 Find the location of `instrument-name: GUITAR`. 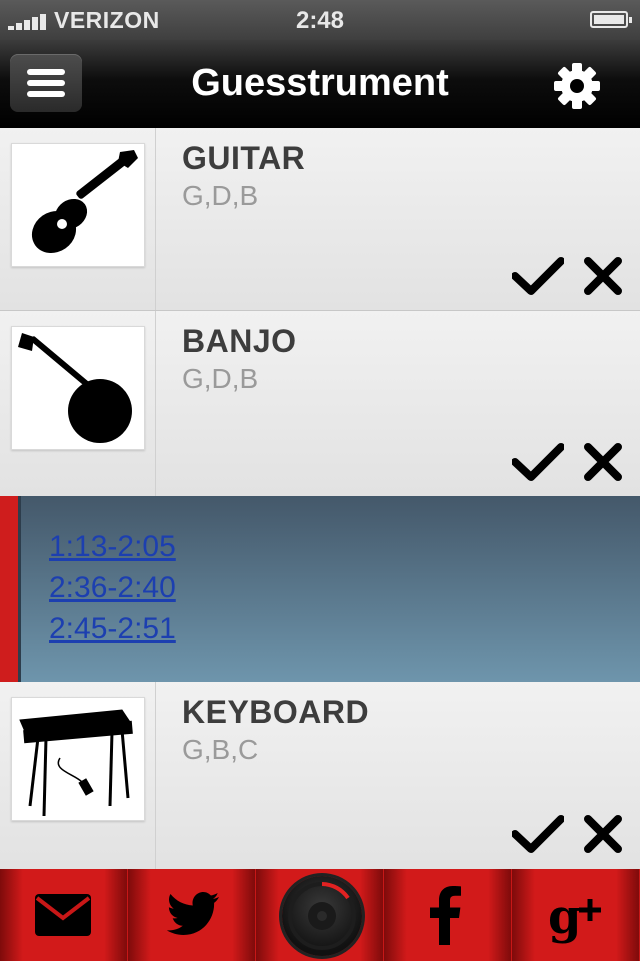

instrument-name: GUITAR is located at coordinates (244, 158).